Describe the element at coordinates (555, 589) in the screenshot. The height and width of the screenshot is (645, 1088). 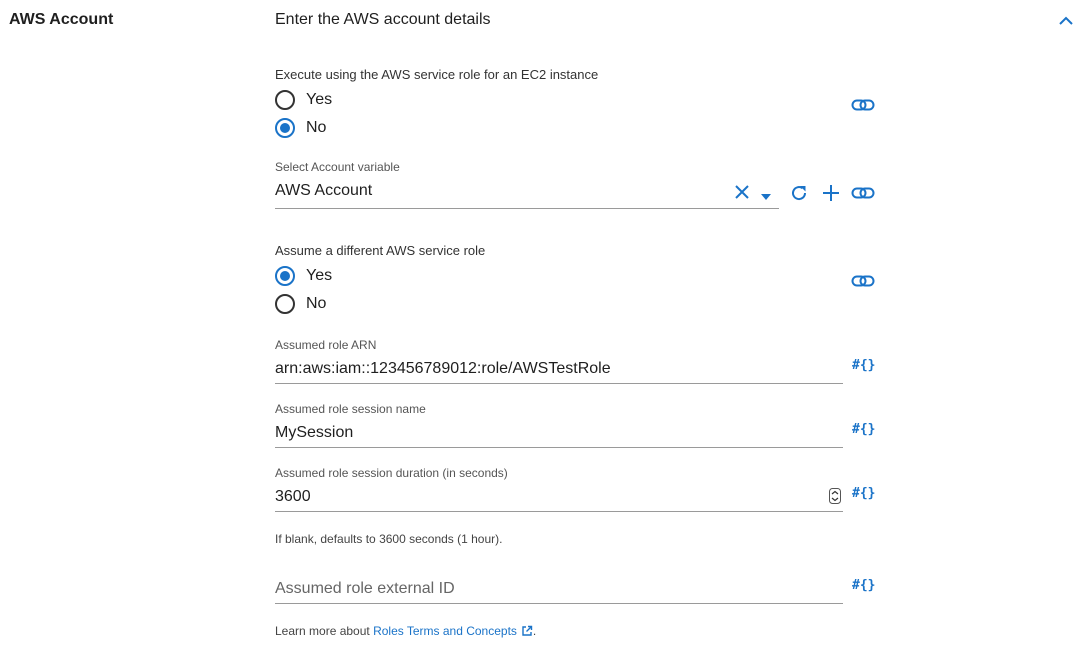
I see `external-id-input` at that location.